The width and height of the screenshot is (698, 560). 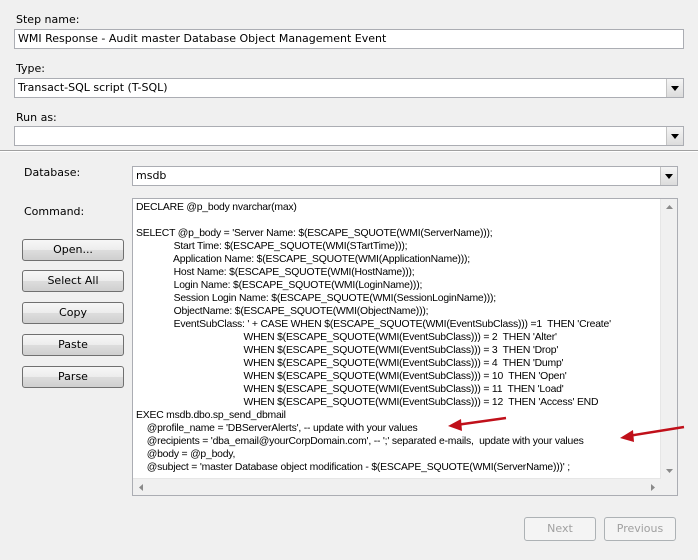 I want to click on annotation-arrows, so click(x=566, y=429).